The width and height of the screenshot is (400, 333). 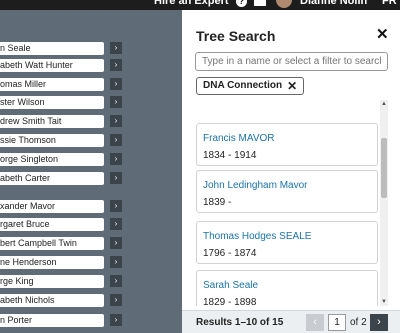 What do you see at coordinates (389, 4) in the screenshot?
I see `language-switch: FR` at bounding box center [389, 4].